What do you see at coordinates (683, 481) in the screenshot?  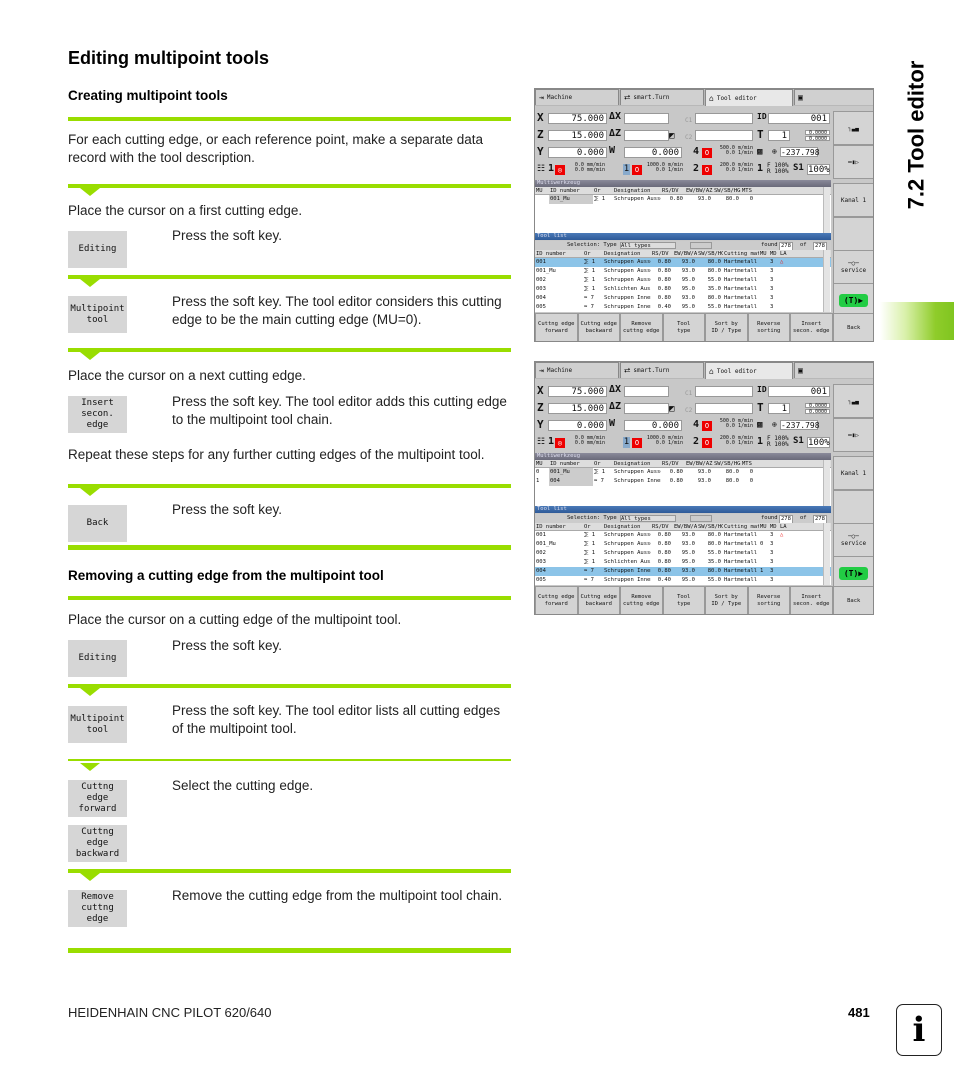 I see `multitool-row: 1 004 ≃ 7 Schruppen Innen 0.80 93.0 80.0 0` at bounding box center [683, 481].